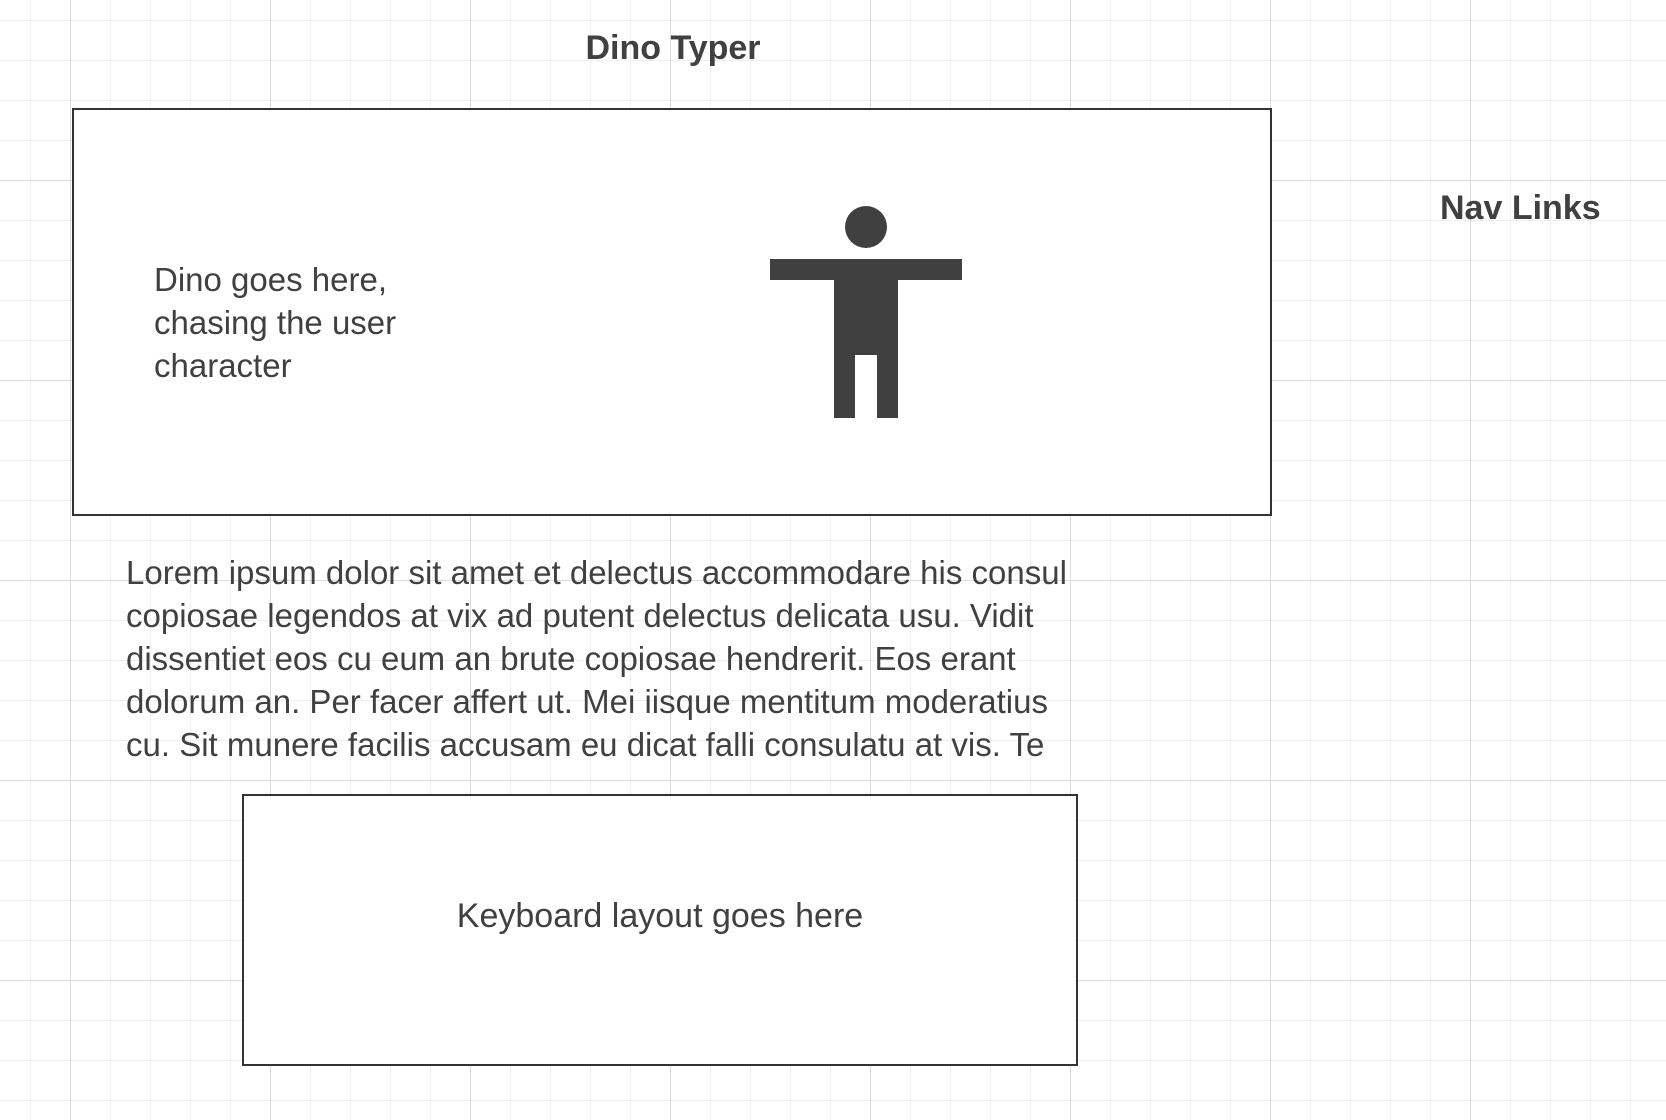 This screenshot has width=1666, height=1120. I want to click on user-character-left-leg, so click(844, 382).